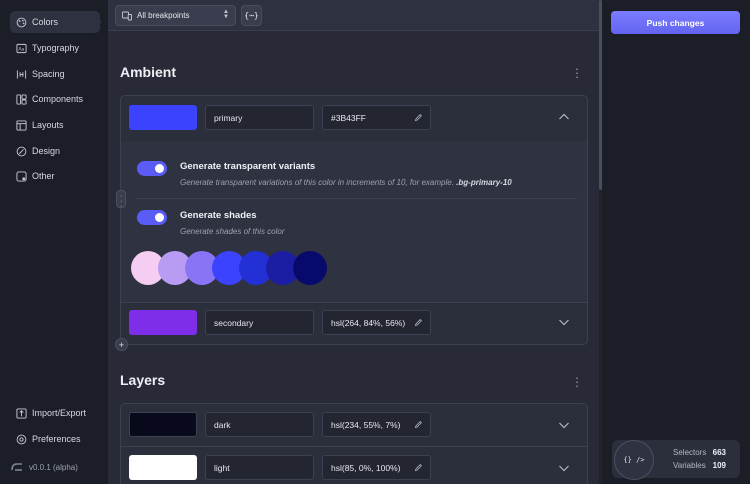 The width and height of the screenshot is (750, 484). Describe the element at coordinates (59, 413) in the screenshot. I see `sidebar-item-label: Import/Export` at that location.